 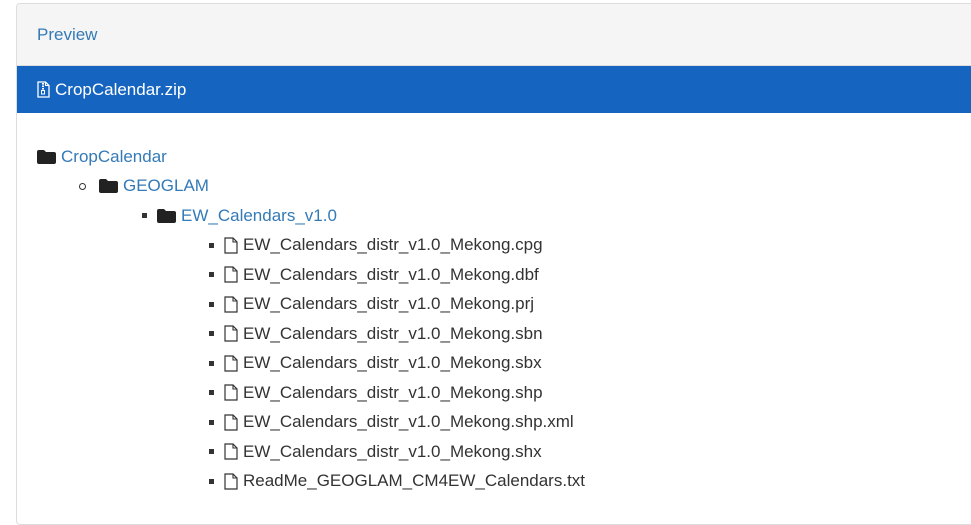 I want to click on tree-file: EW_Calendars_distr_v1.0_Mekong.shx, so click(x=504, y=452).